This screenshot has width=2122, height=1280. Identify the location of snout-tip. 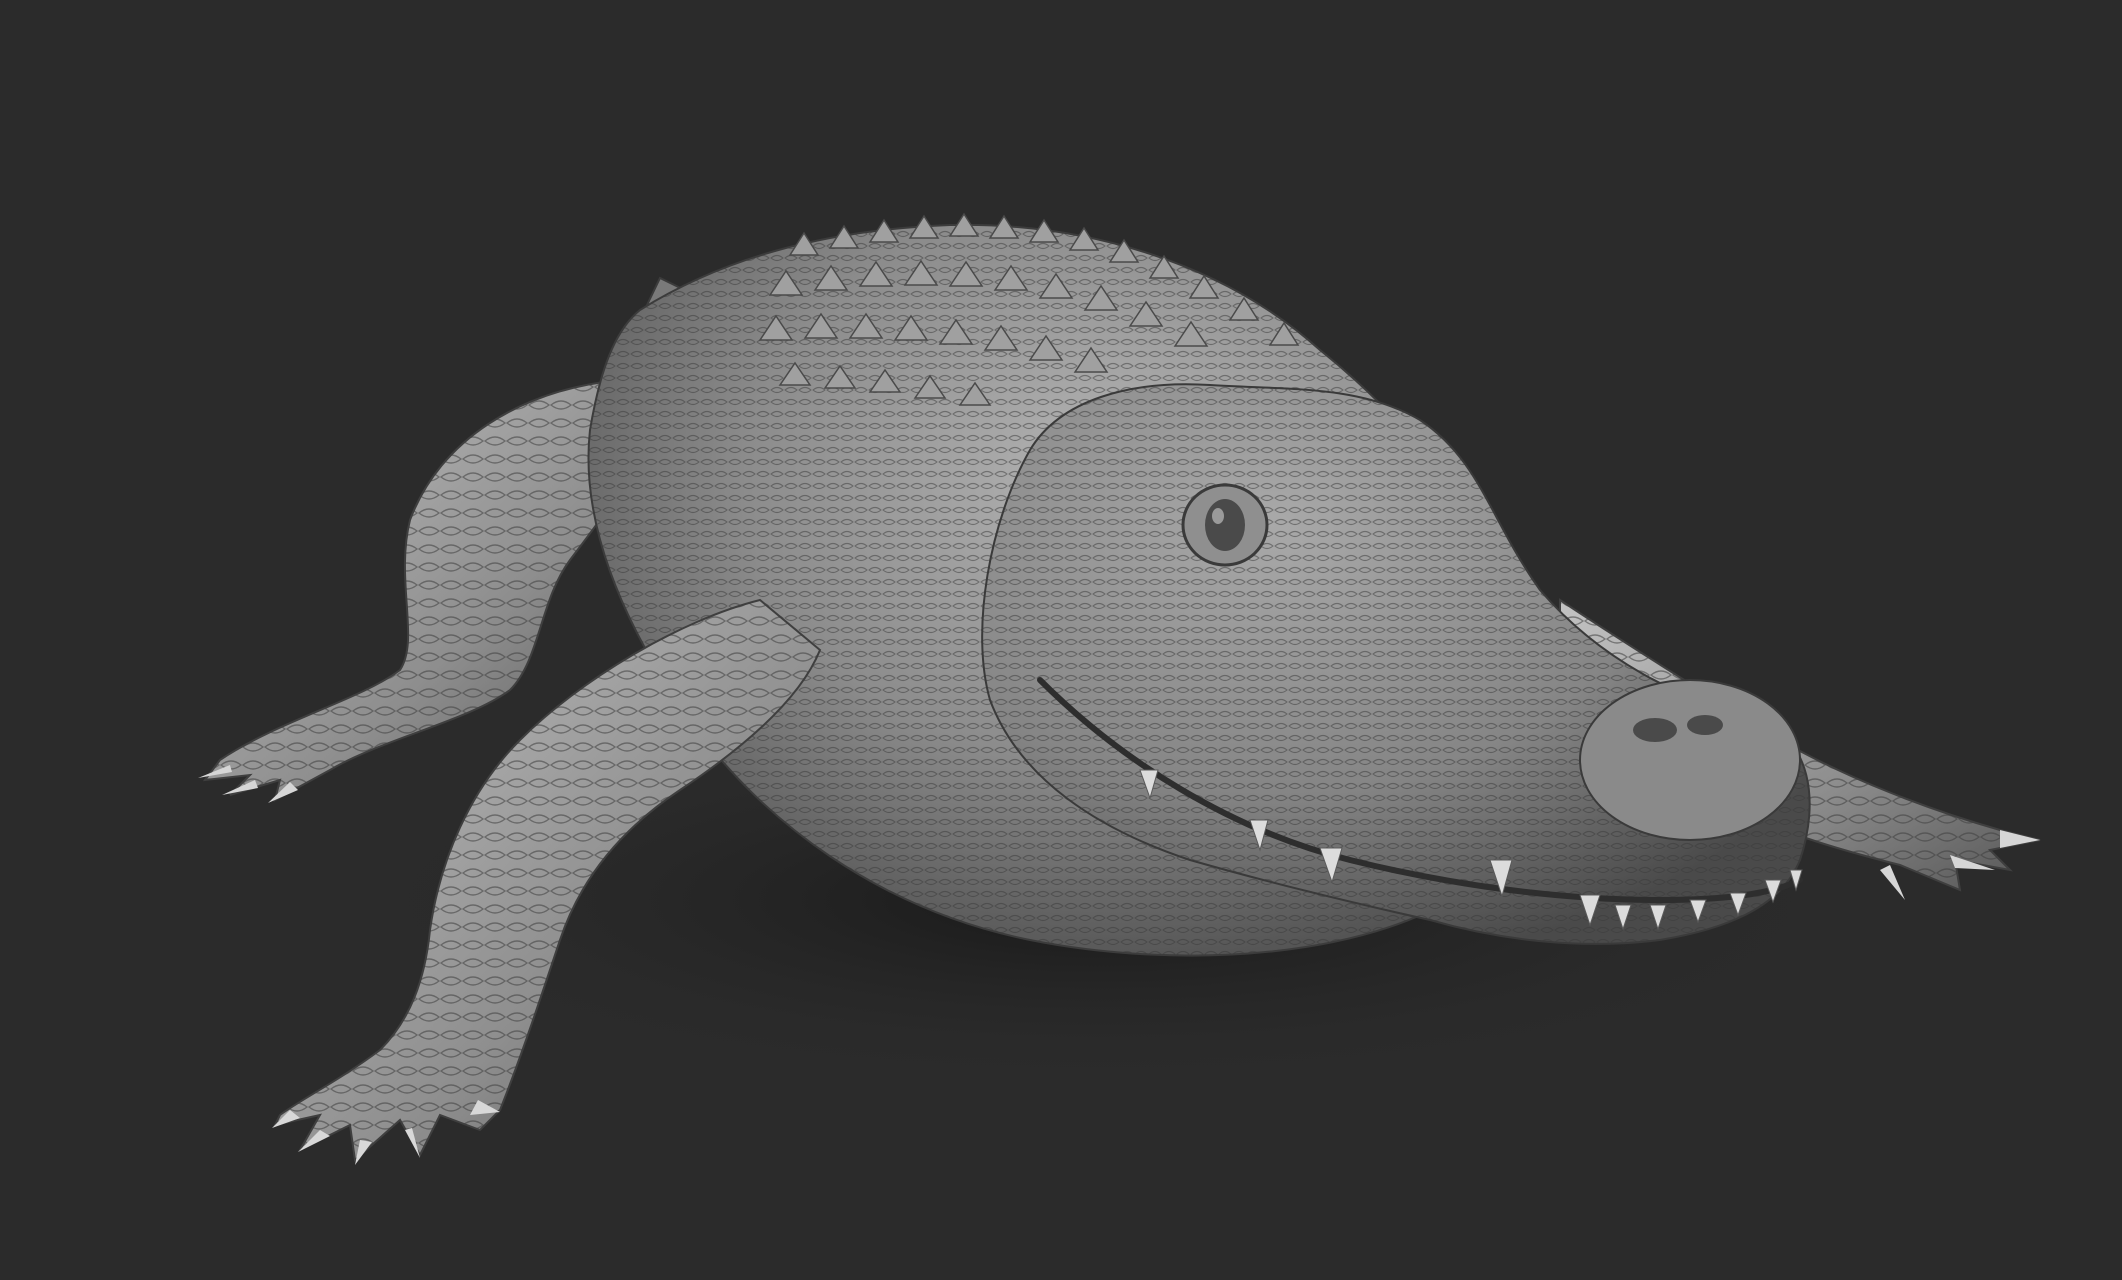
(1690, 760).